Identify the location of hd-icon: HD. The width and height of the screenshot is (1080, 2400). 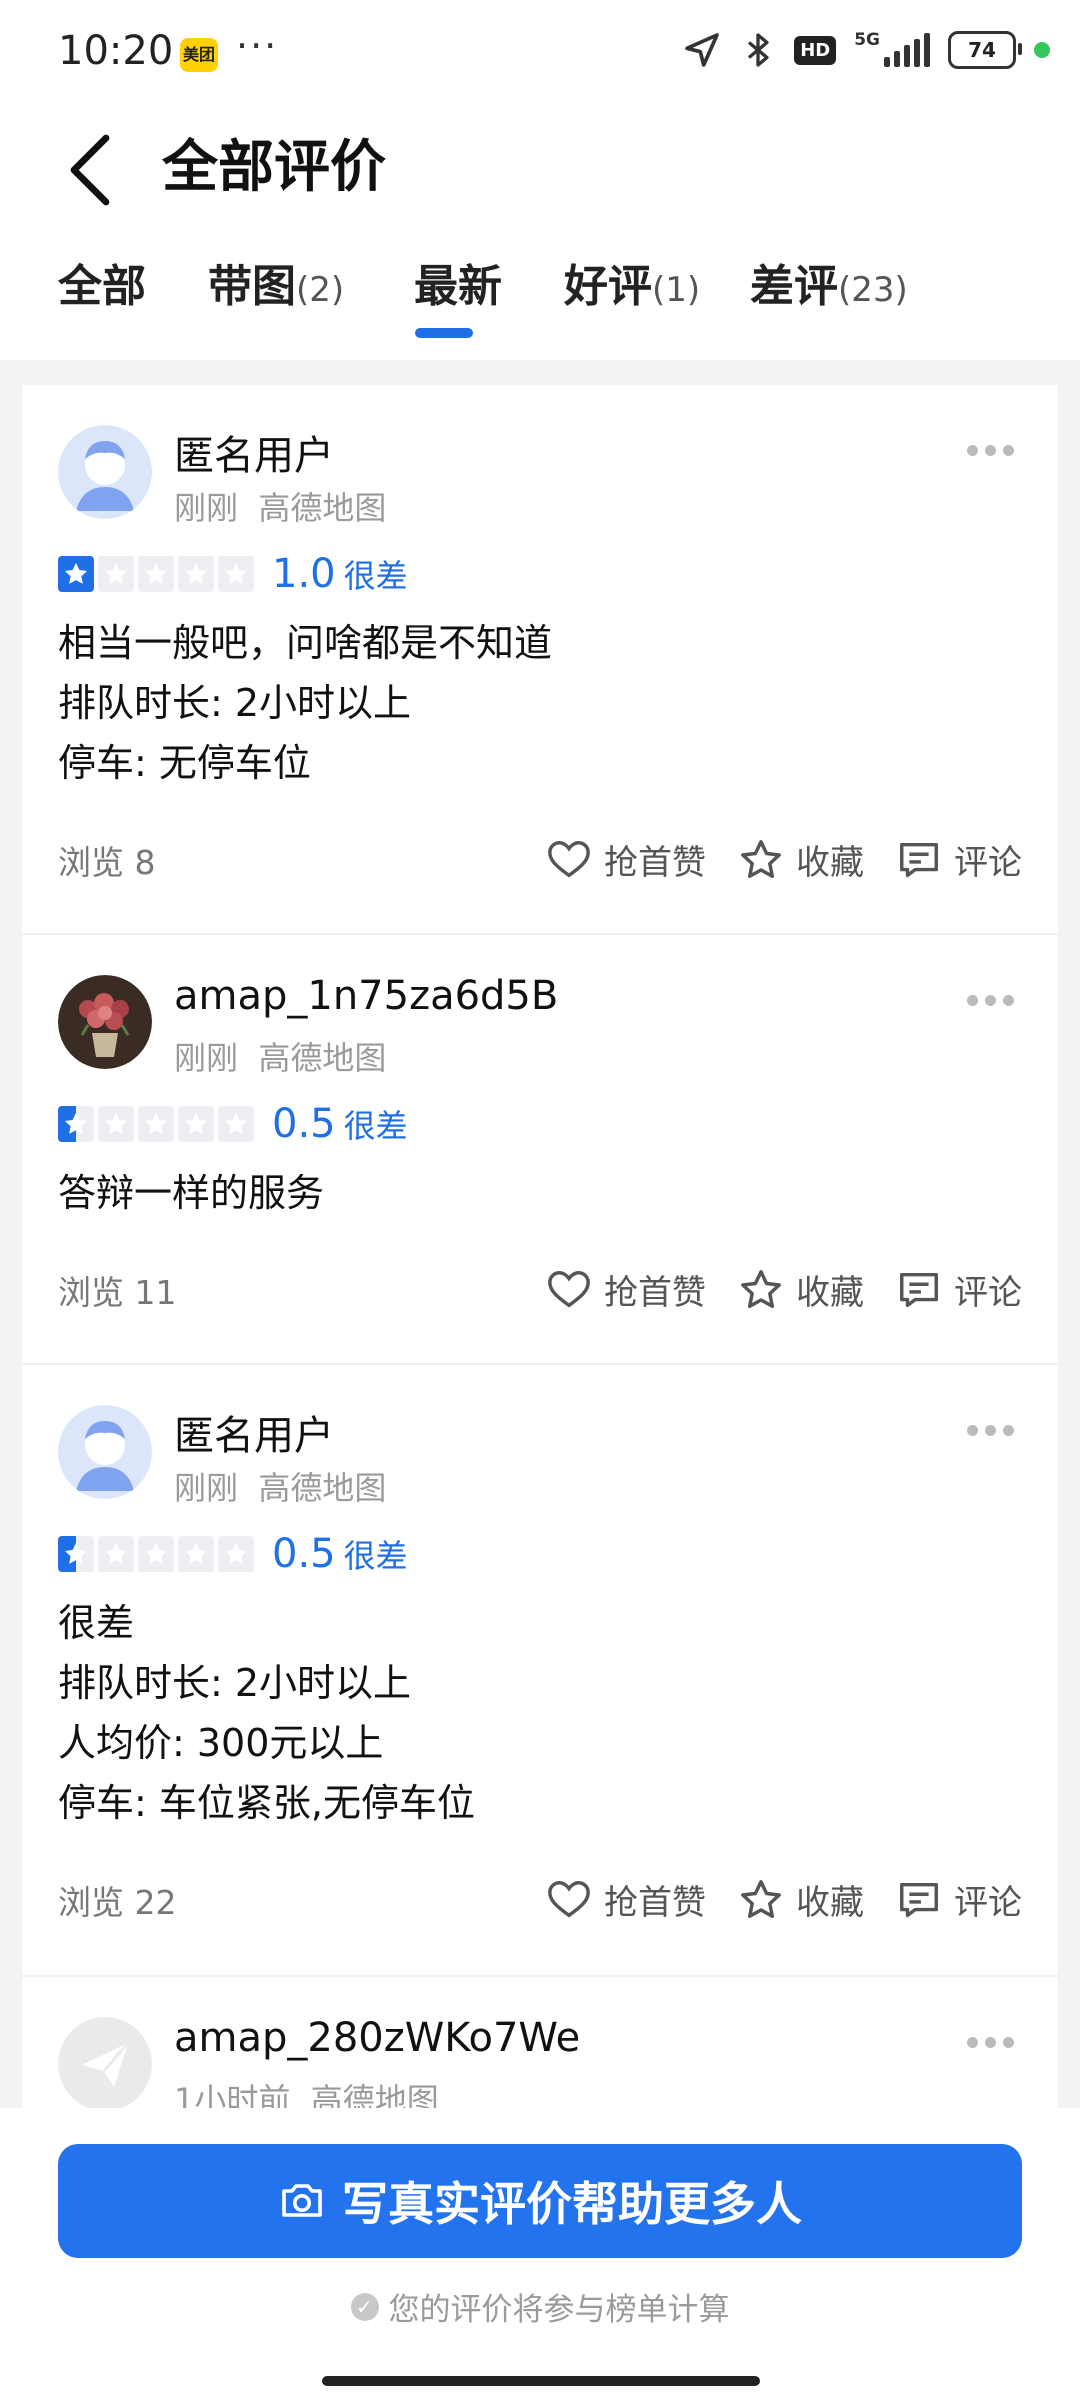
(815, 50).